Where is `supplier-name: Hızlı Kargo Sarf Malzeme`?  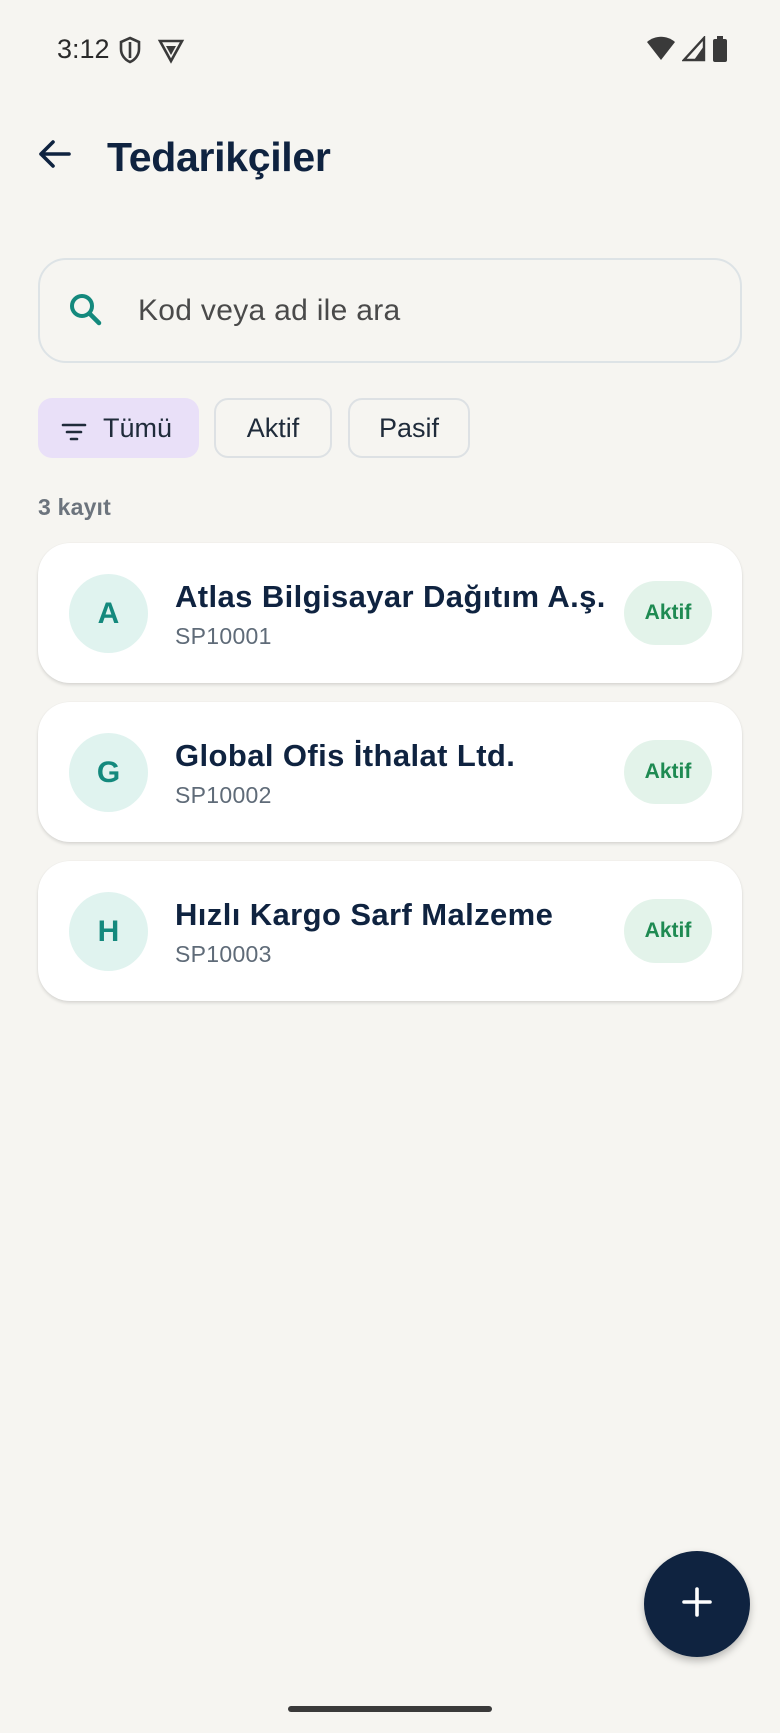 supplier-name: Hızlı Kargo Sarf Malzeme is located at coordinates (364, 914).